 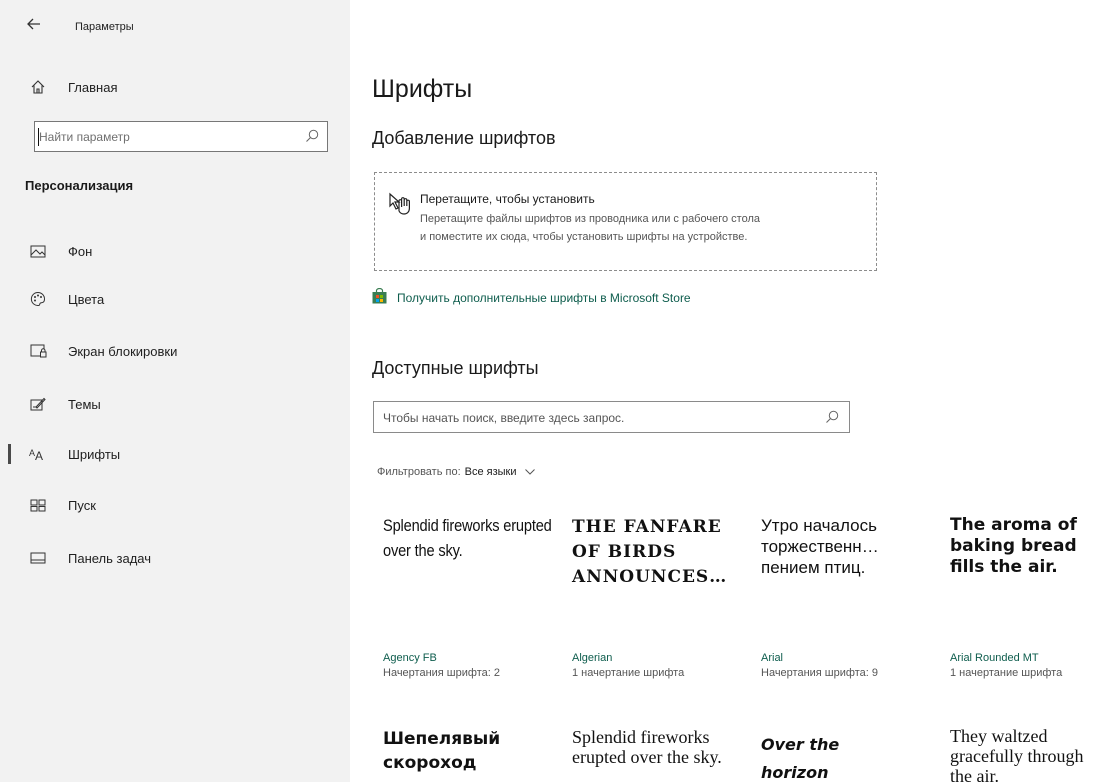 I want to click on font-card: They waltzed gracefully through the air., so click(x=1031, y=754).